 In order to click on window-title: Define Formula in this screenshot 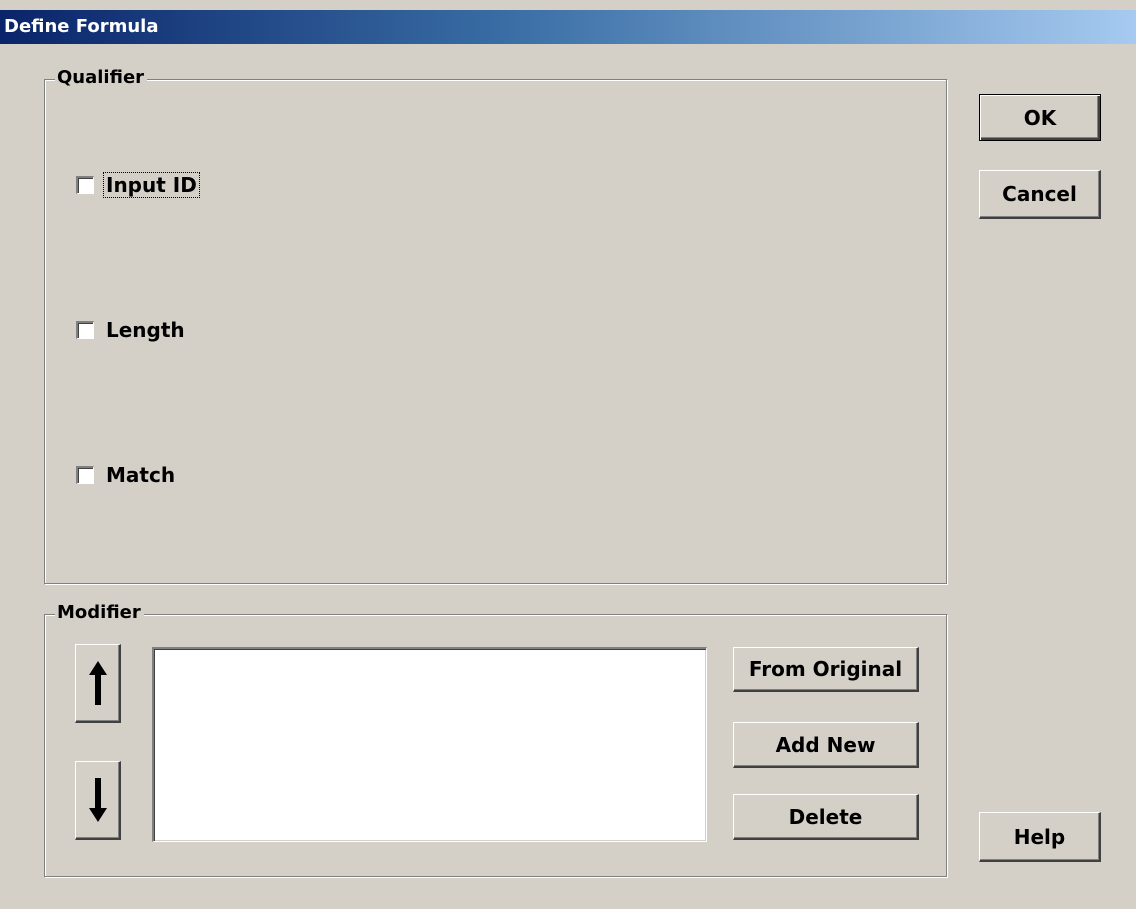, I will do `click(81, 26)`.